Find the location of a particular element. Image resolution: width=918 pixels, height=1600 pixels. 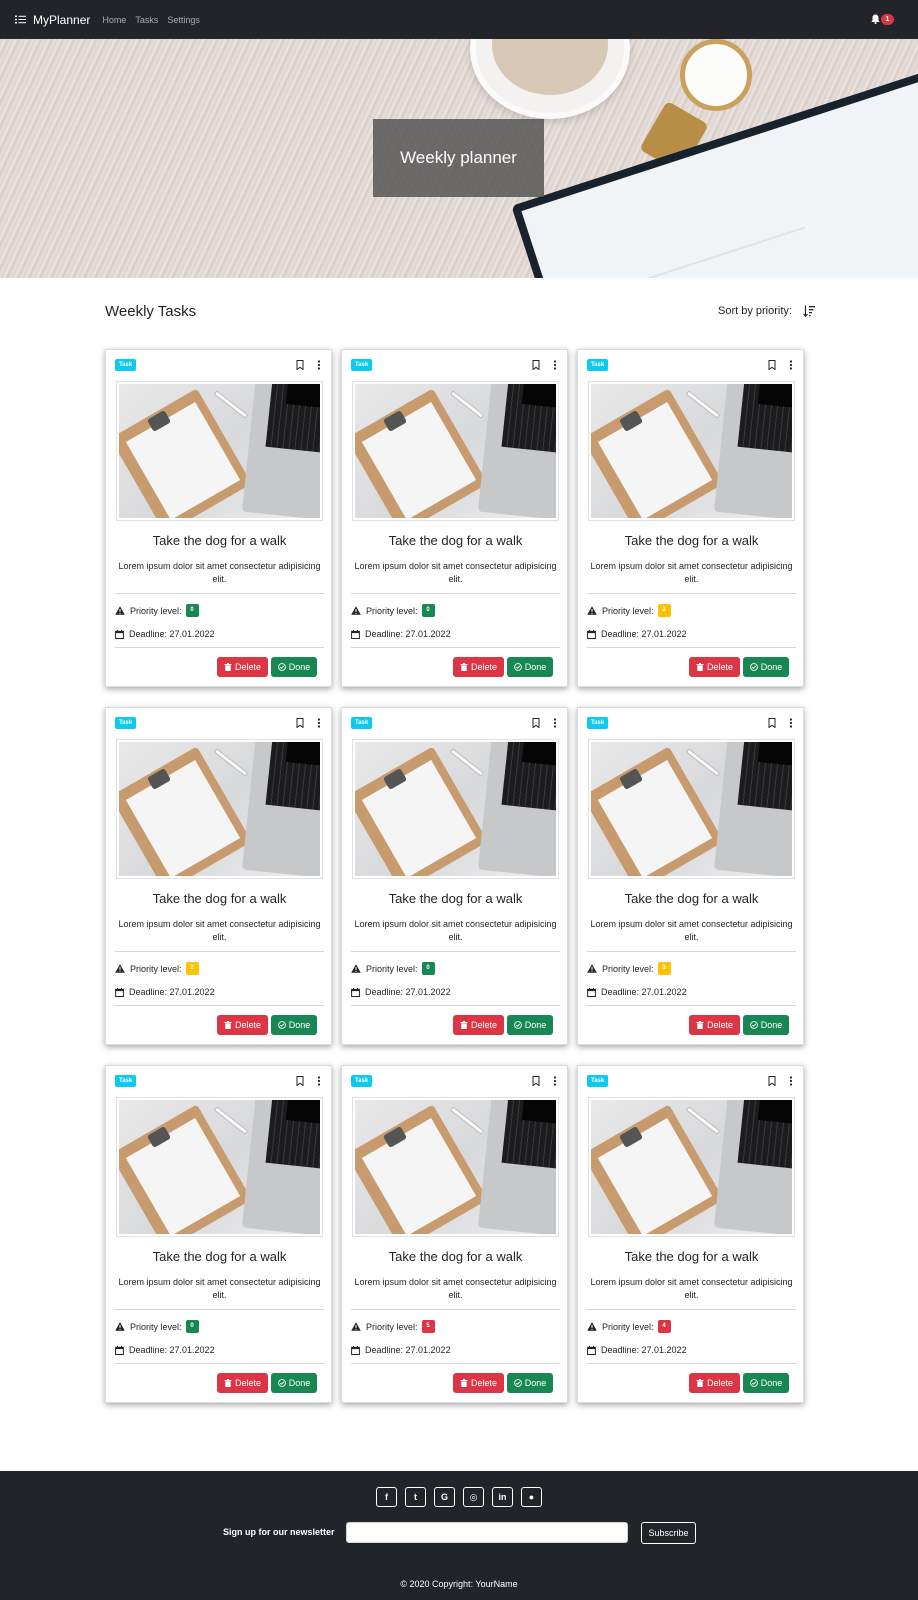

warning-icon is located at coordinates (356, 968).